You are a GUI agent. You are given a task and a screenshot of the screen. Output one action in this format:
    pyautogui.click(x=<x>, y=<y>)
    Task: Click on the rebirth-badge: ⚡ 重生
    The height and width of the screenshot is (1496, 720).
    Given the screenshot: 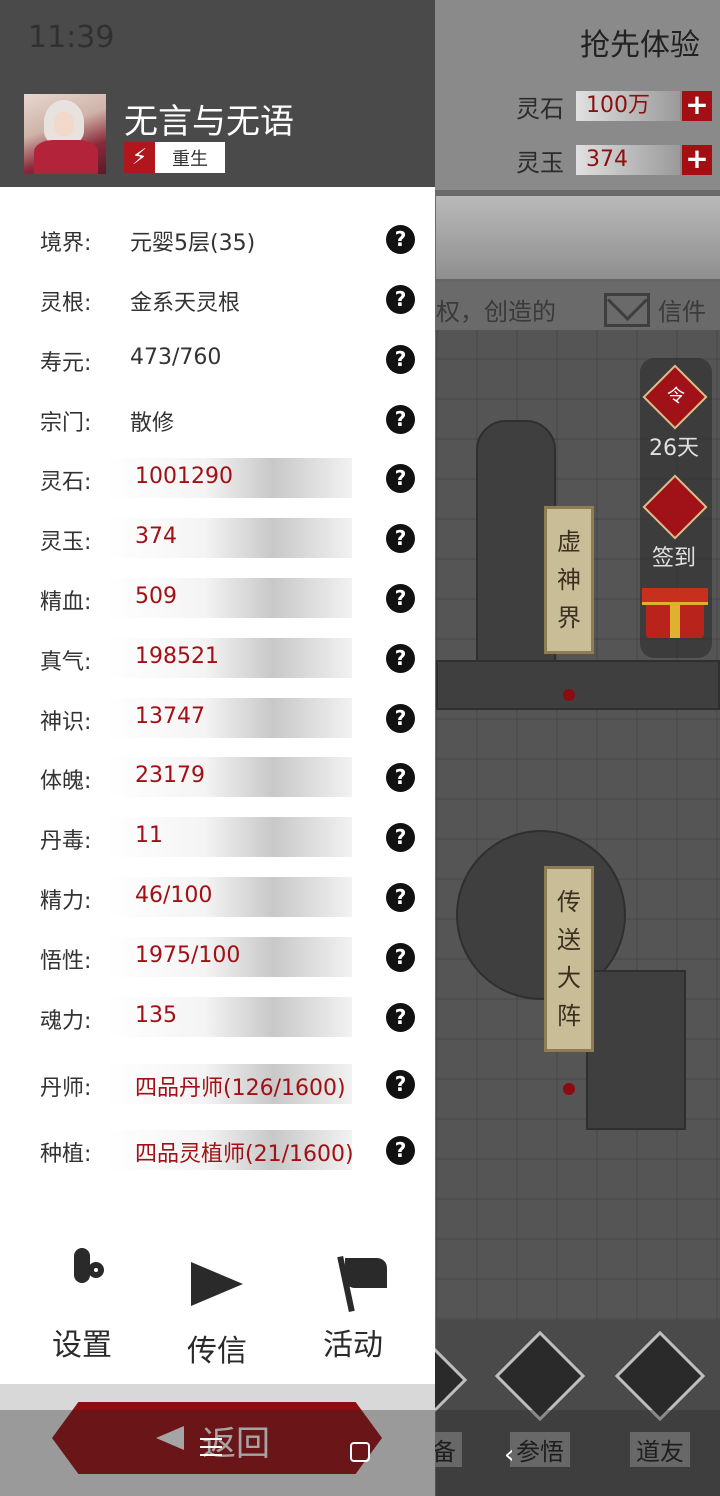 What is the action you would take?
    pyautogui.click(x=174, y=157)
    